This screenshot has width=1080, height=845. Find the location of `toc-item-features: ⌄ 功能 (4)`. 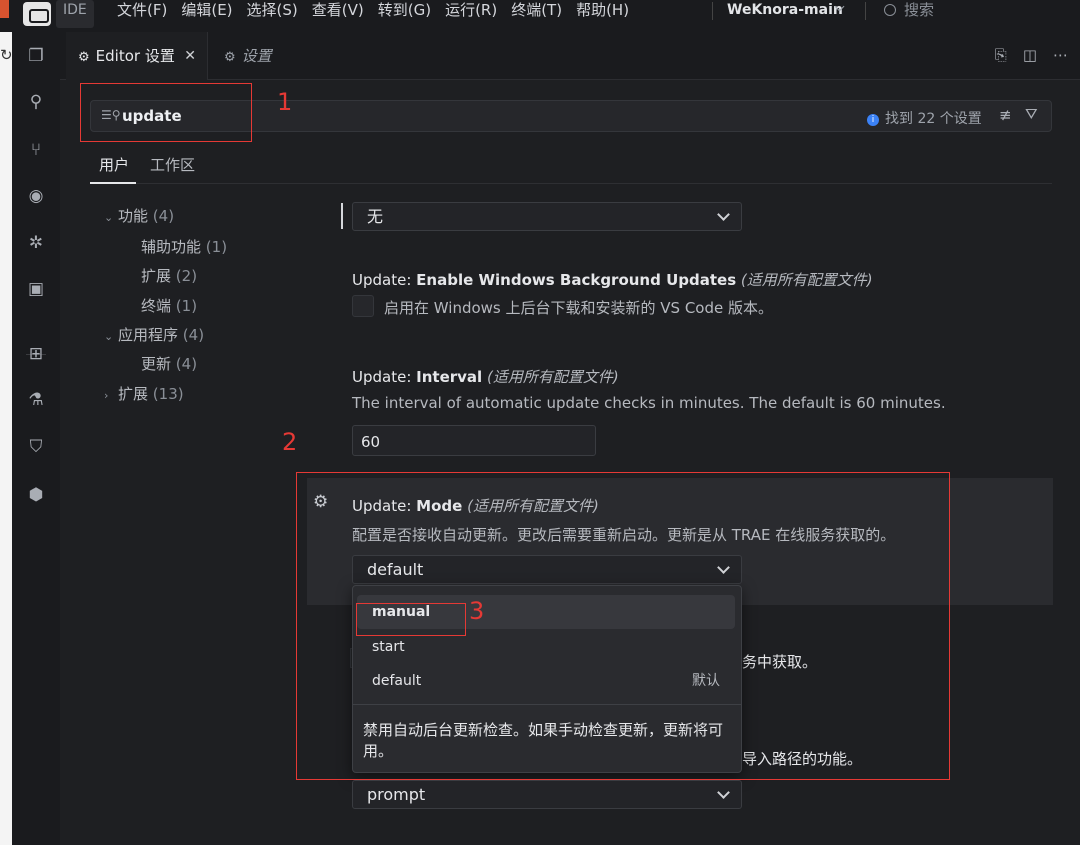

toc-item-features: ⌄ 功能 (4) is located at coordinates (139, 216).